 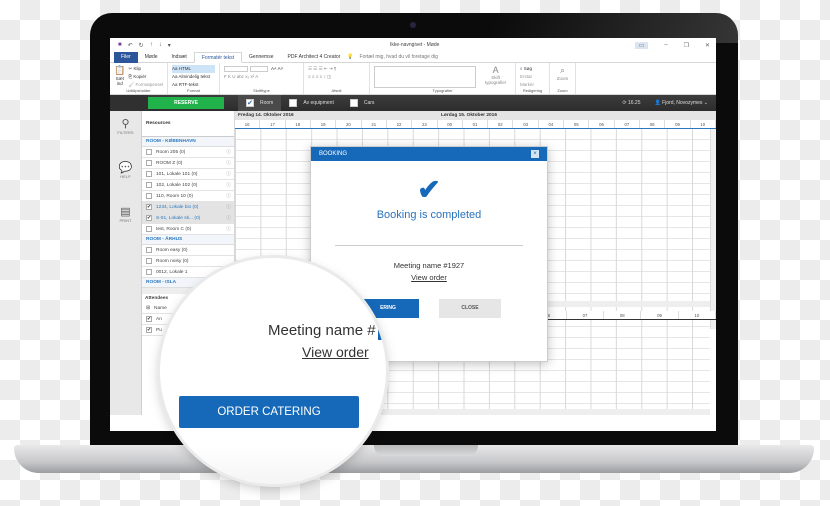 What do you see at coordinates (146, 77) in the screenshot?
I see `copy-button: ⎘ Kopiér` at bounding box center [146, 77].